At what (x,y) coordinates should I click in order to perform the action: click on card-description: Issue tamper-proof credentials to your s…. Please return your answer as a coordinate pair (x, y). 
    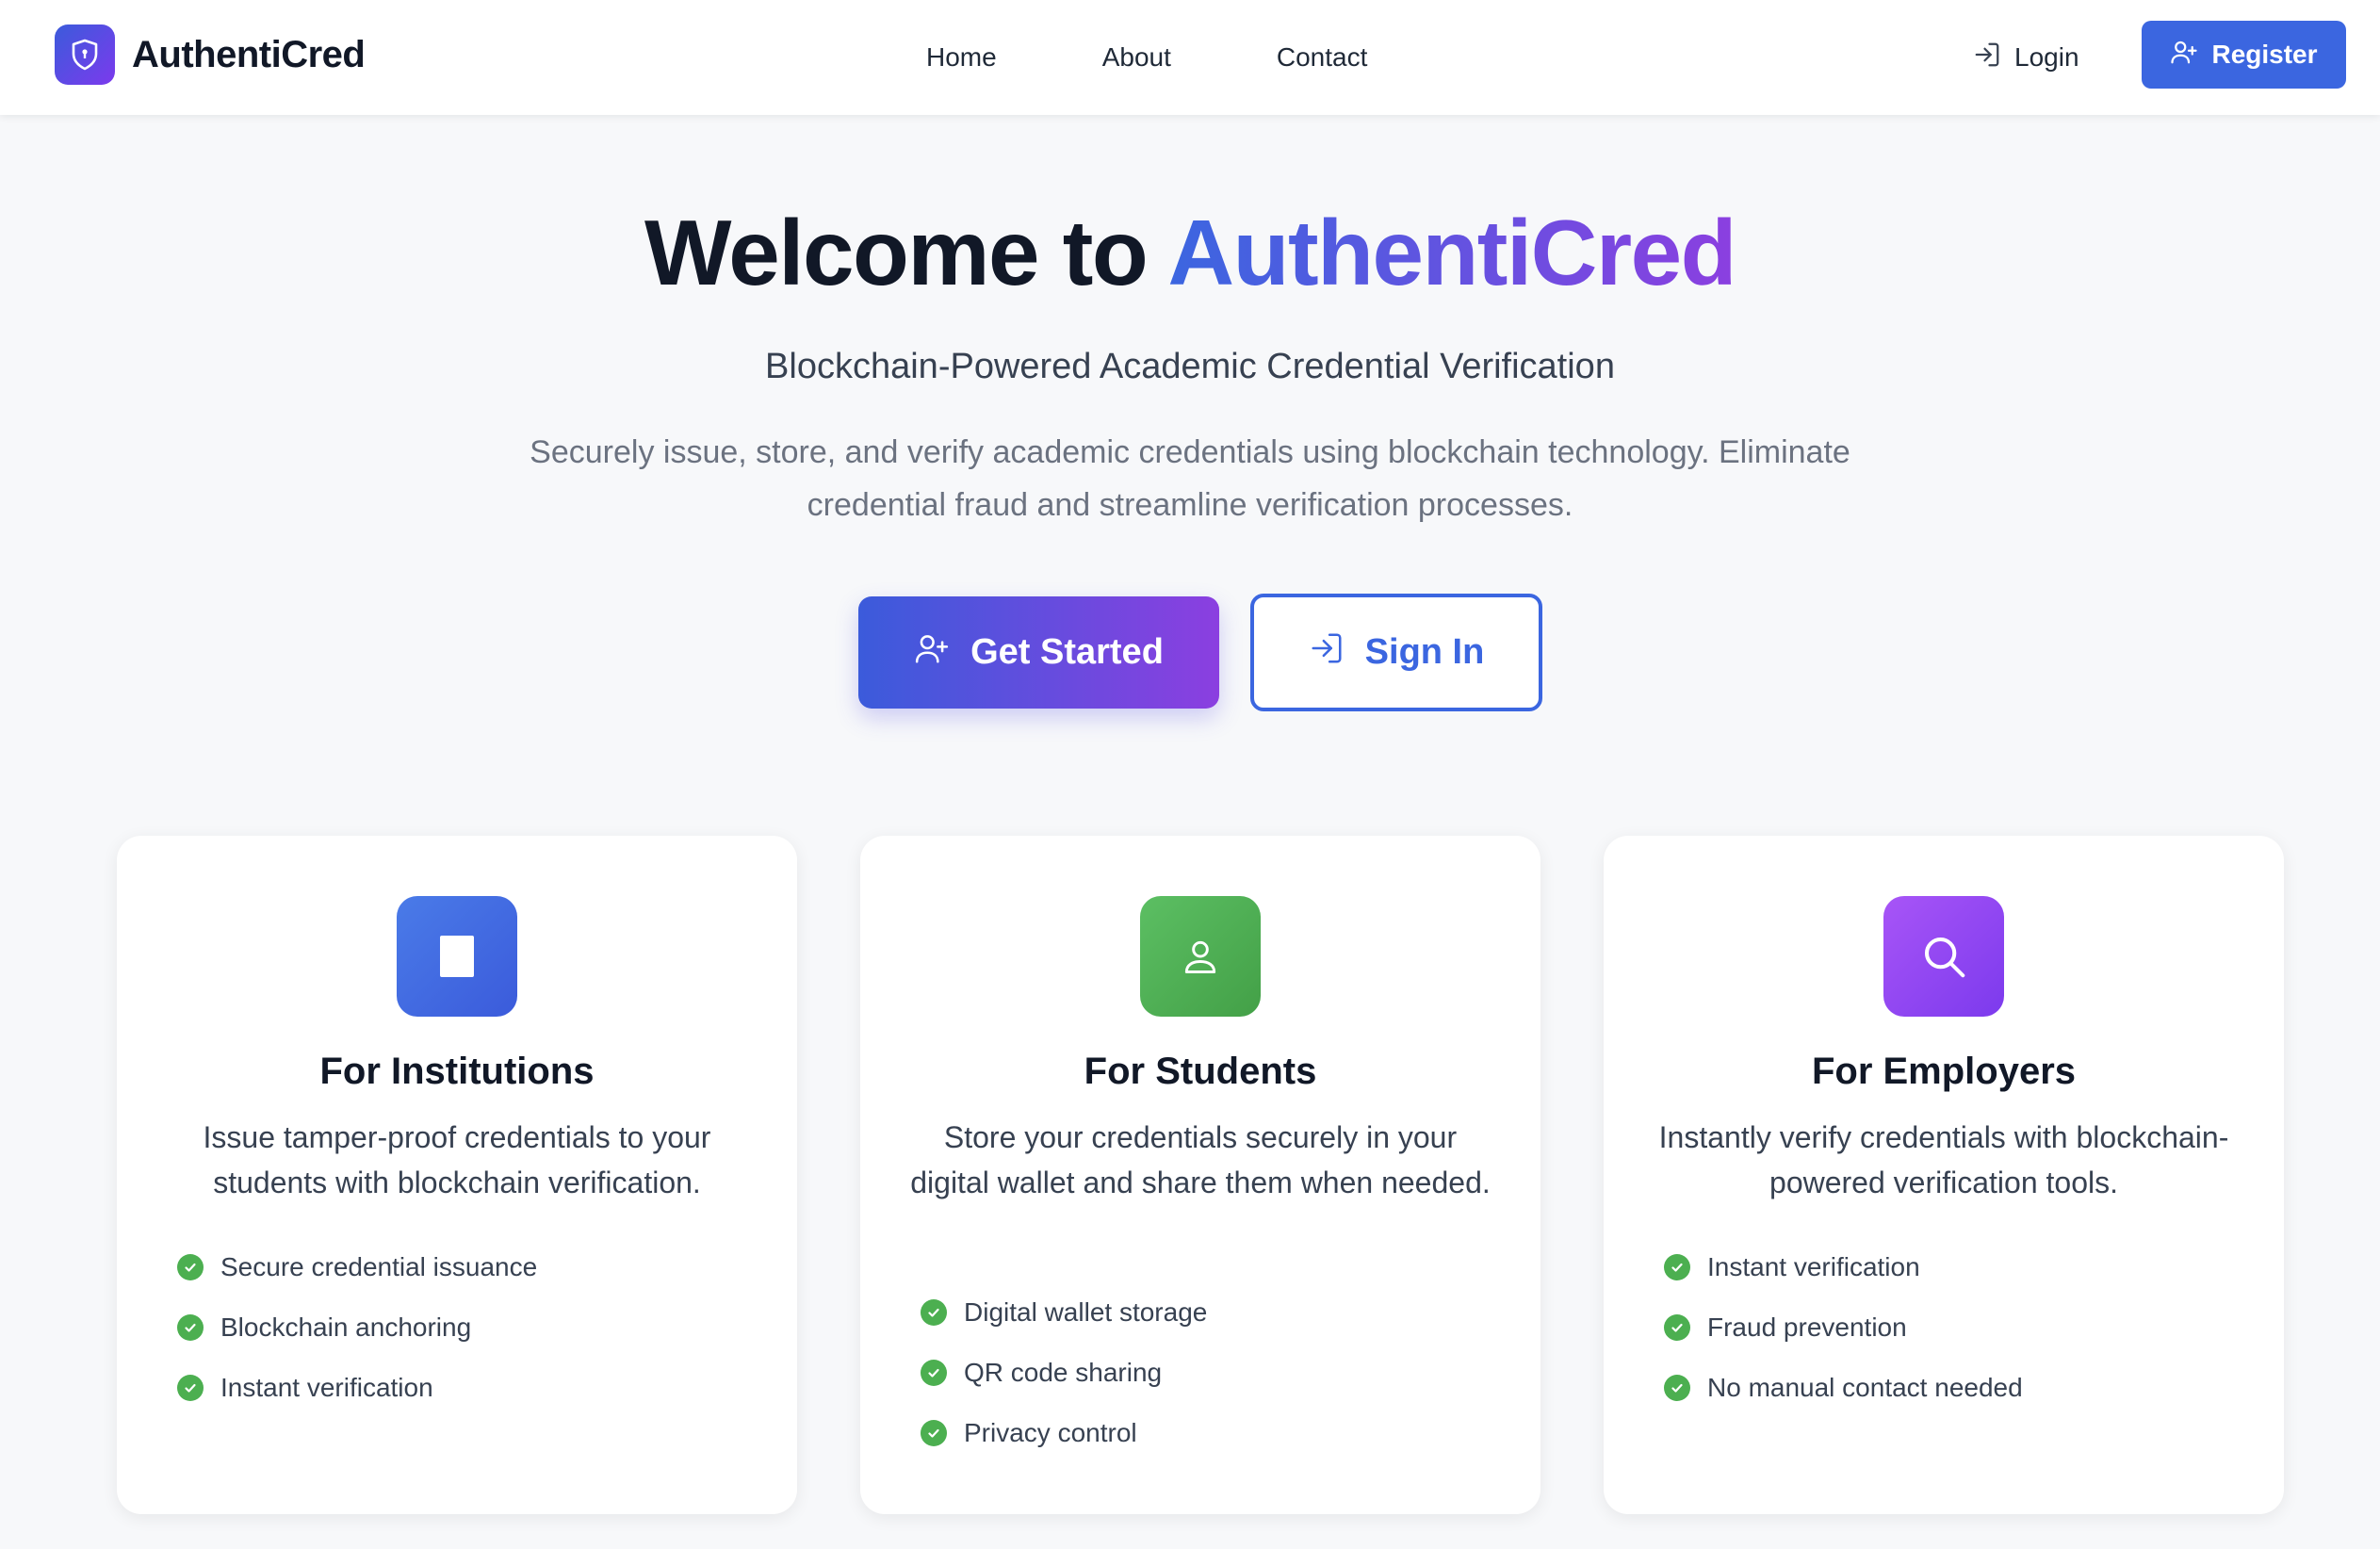
    Looking at the image, I should click on (457, 1159).